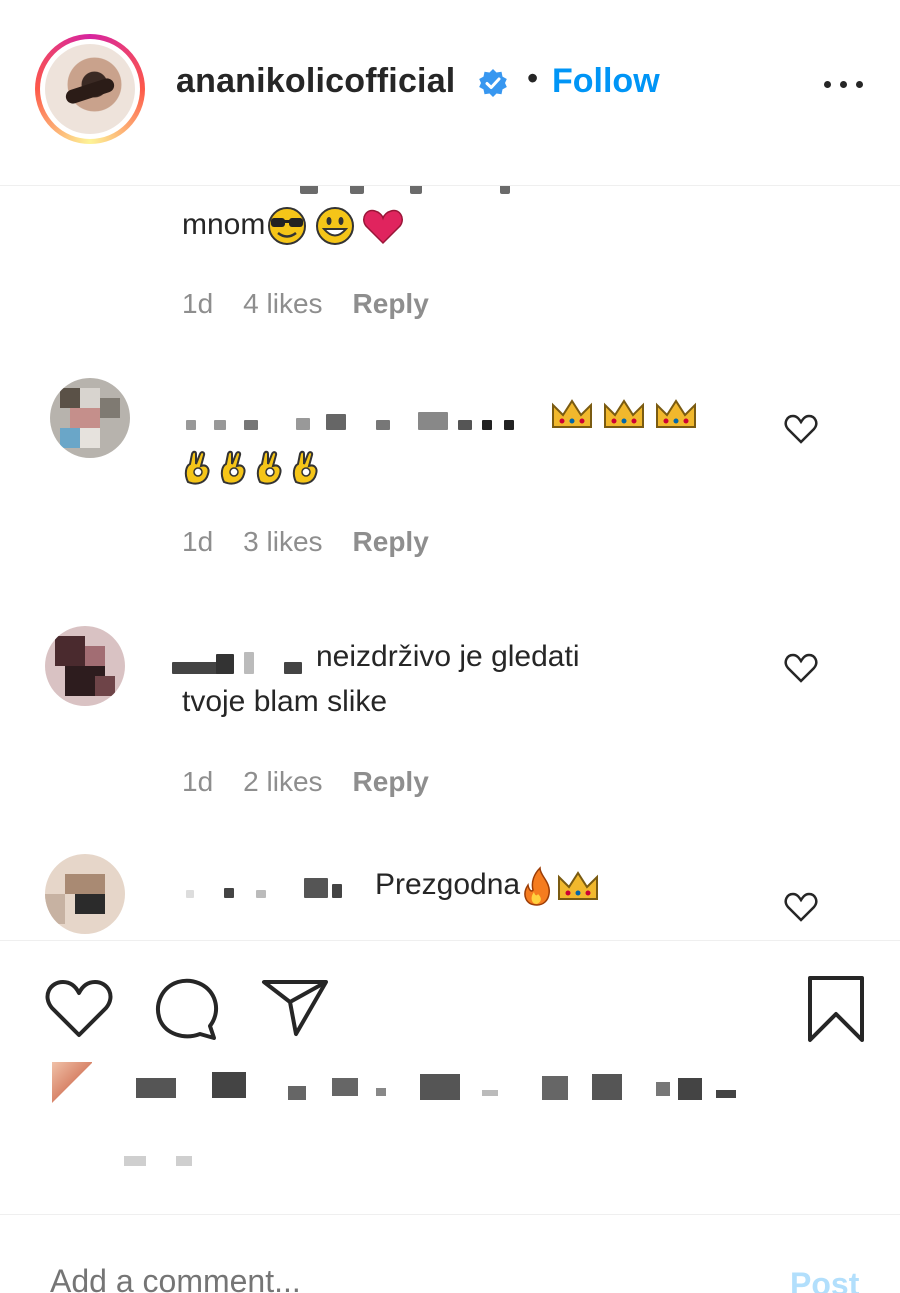 Image resolution: width=900 pixels, height=1293 pixels. I want to click on post-button: Post, so click(824, 1279).